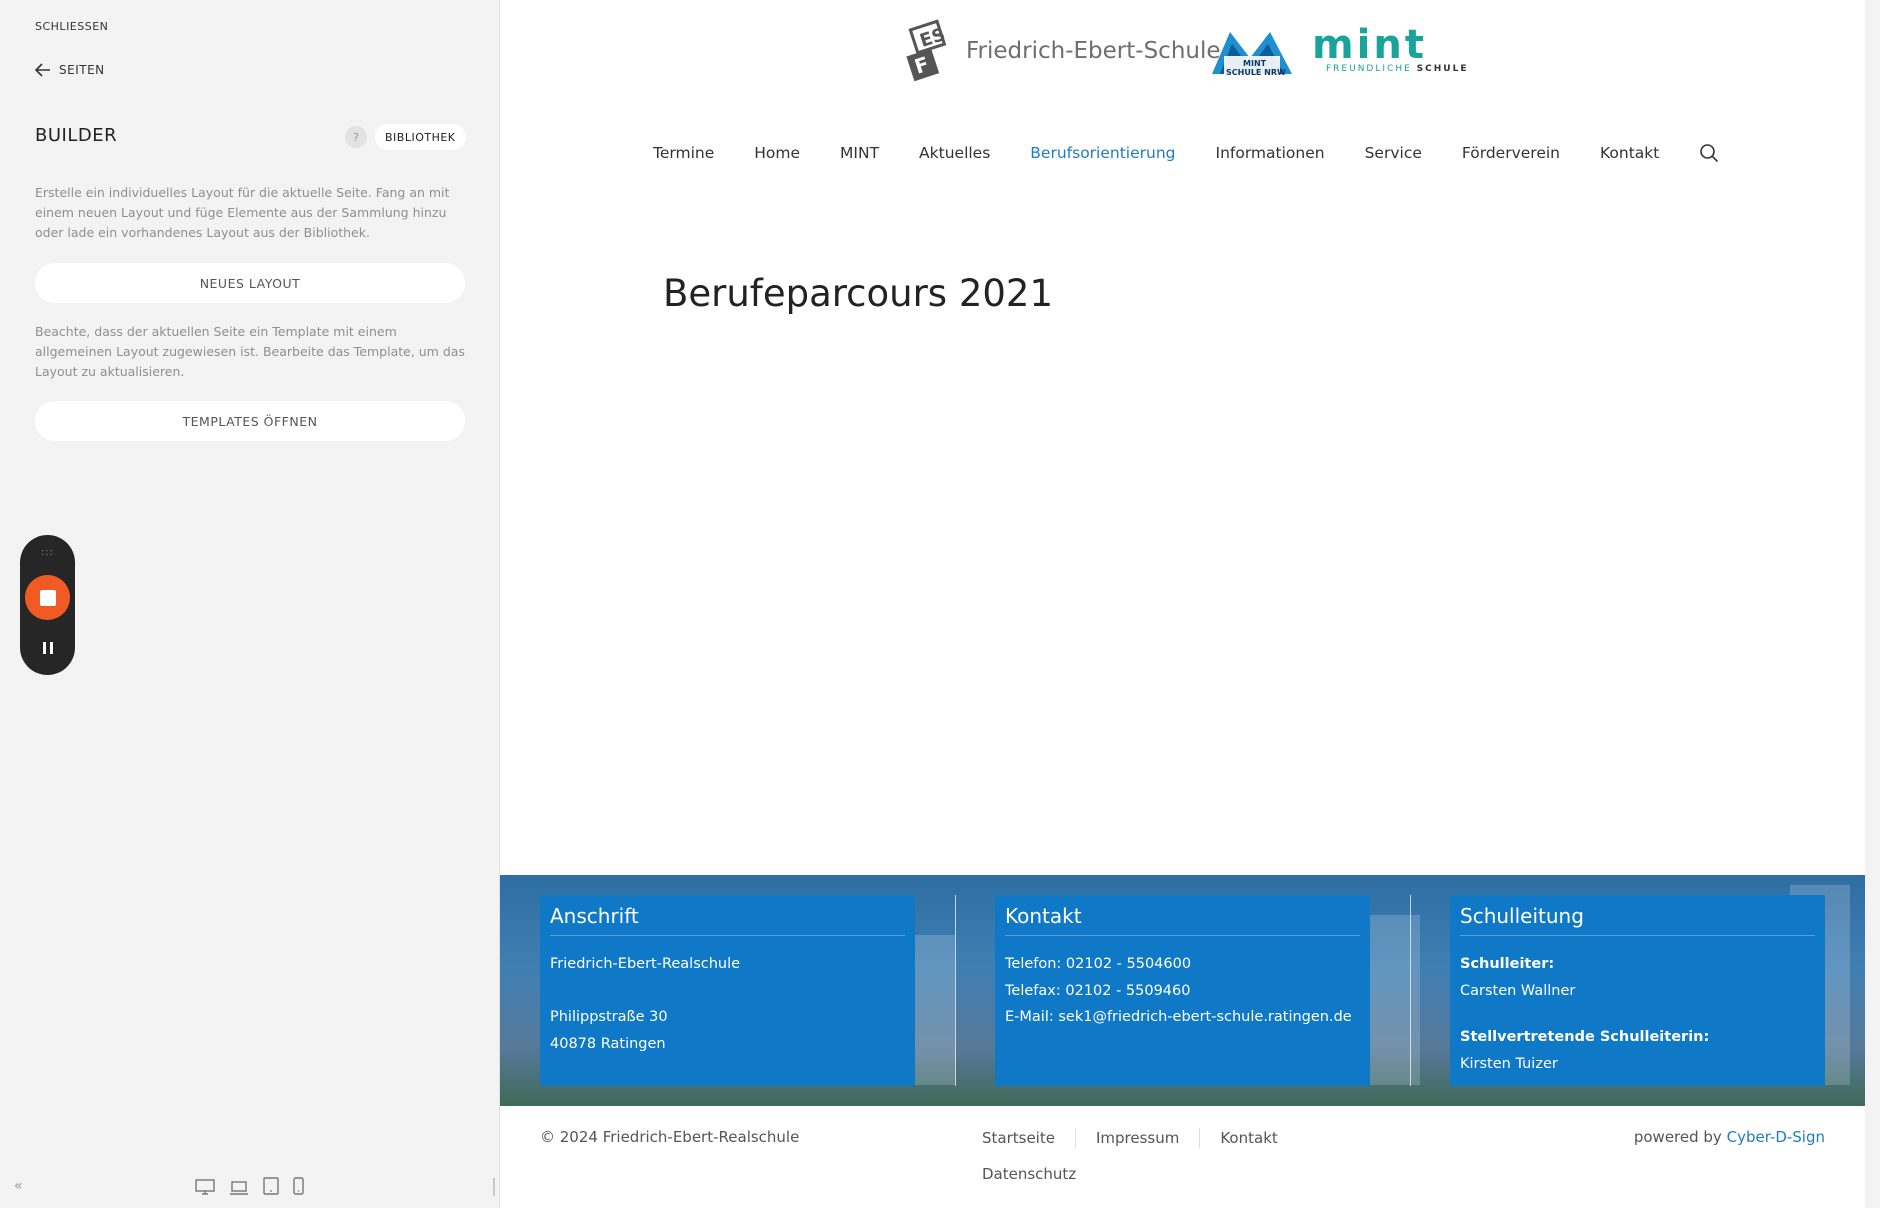 This screenshot has width=1880, height=1208. Describe the element at coordinates (298, 1186) in the screenshot. I see `mobile-icon` at that location.